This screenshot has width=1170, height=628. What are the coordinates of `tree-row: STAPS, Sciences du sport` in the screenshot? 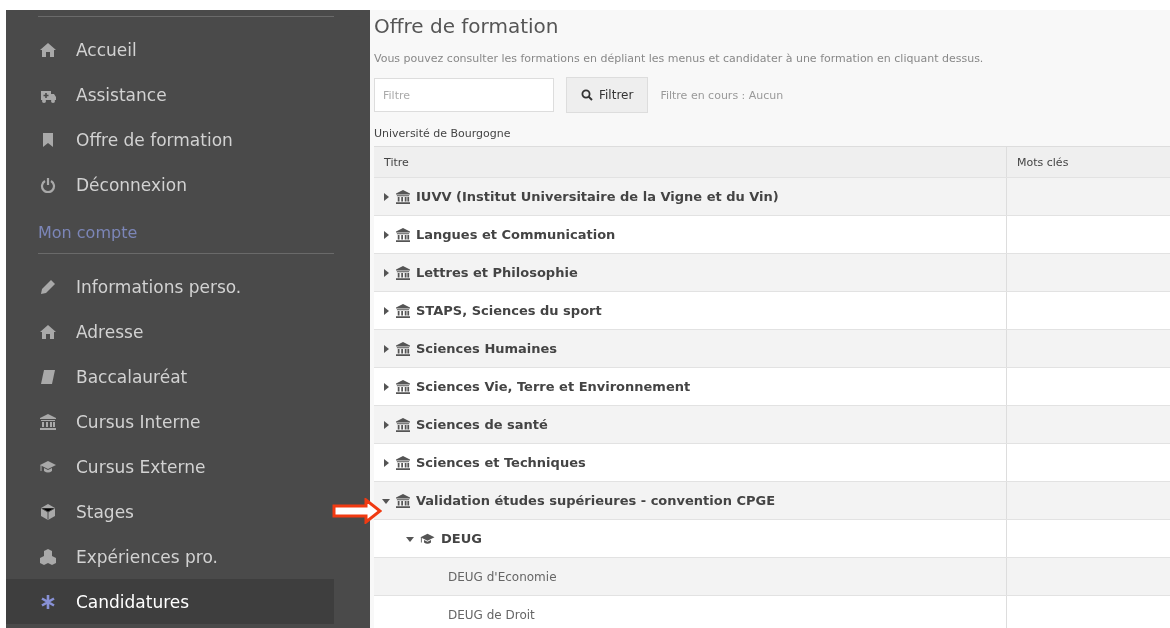 It's located at (690, 310).